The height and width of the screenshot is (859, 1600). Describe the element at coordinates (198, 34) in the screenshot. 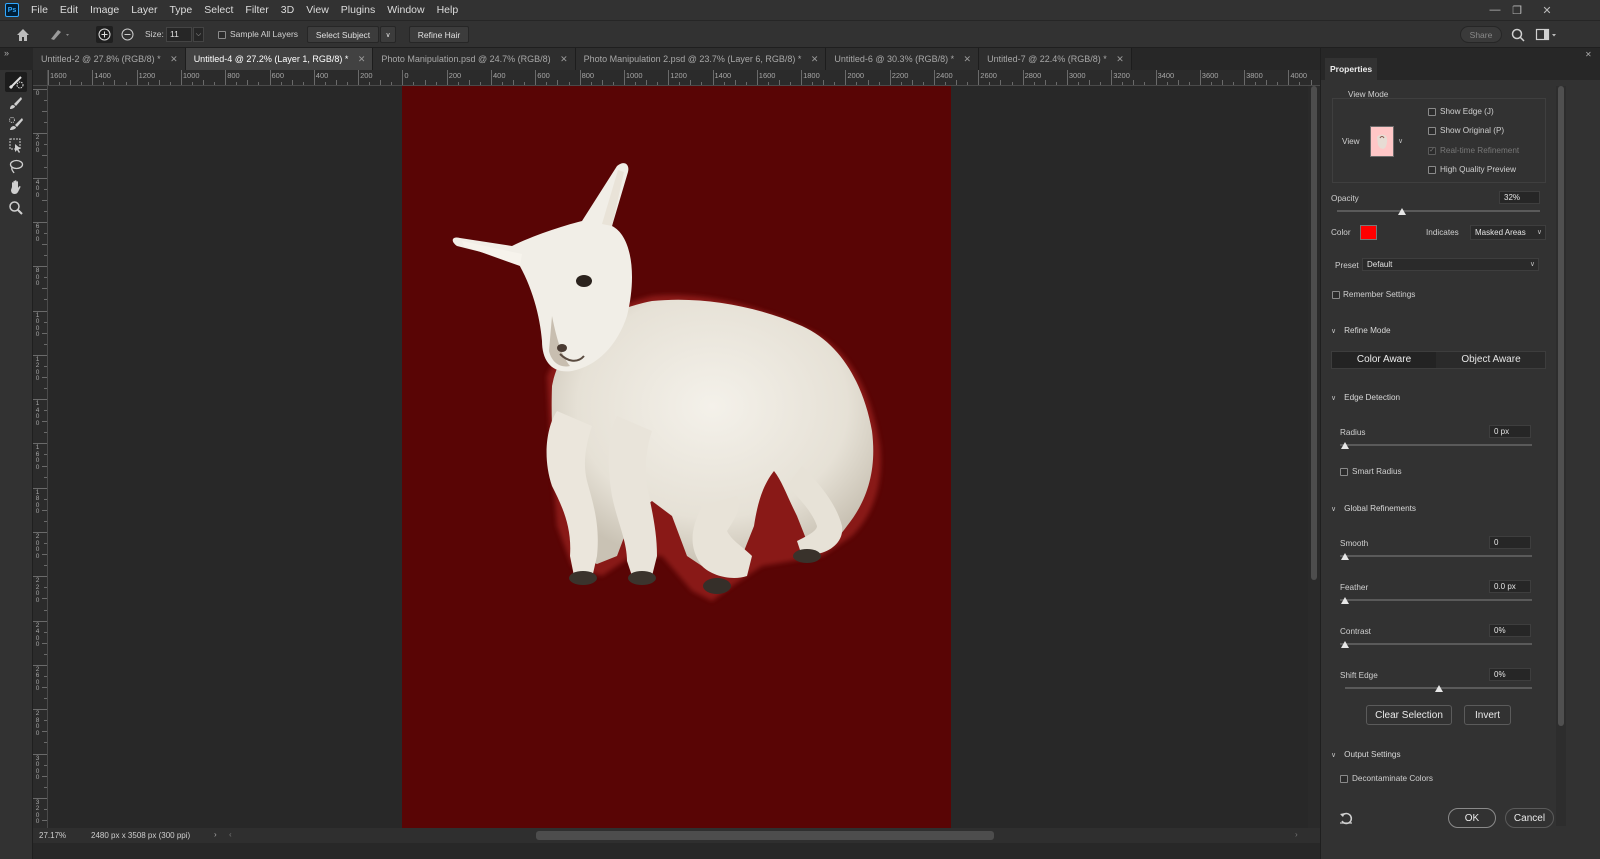

I see `size-dropdown-icon: ⌵` at that location.